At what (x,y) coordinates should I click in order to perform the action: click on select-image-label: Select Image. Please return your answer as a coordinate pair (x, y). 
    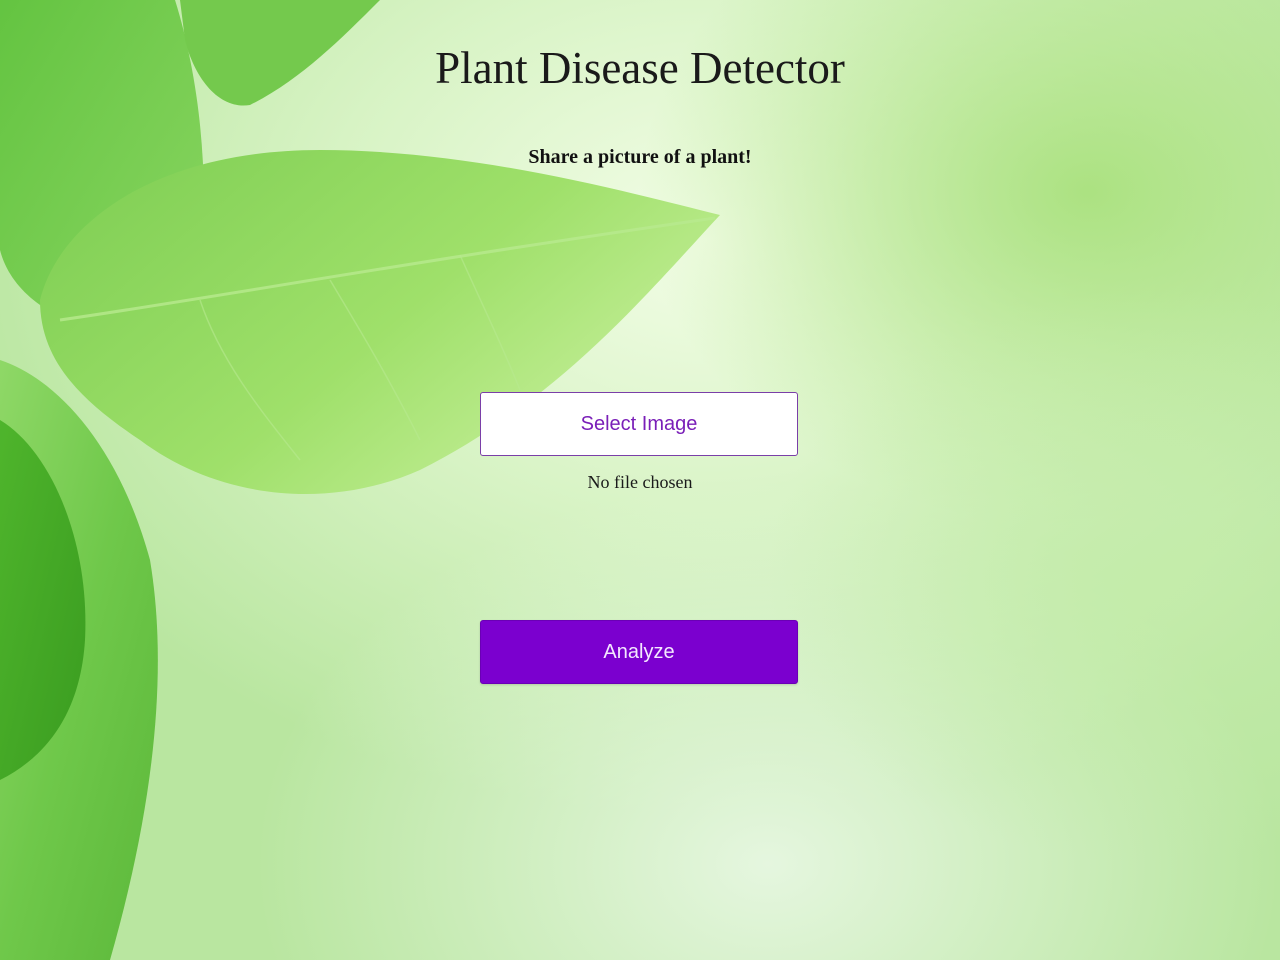
    Looking at the image, I should click on (639, 423).